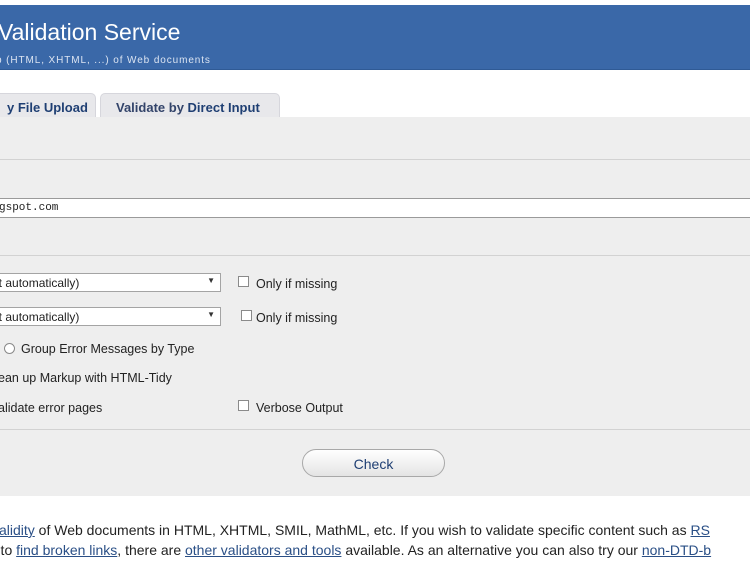 This screenshot has height=562, width=750. What do you see at coordinates (223, 107) in the screenshot?
I see `tab-direct-input-label: Direct Input` at bounding box center [223, 107].